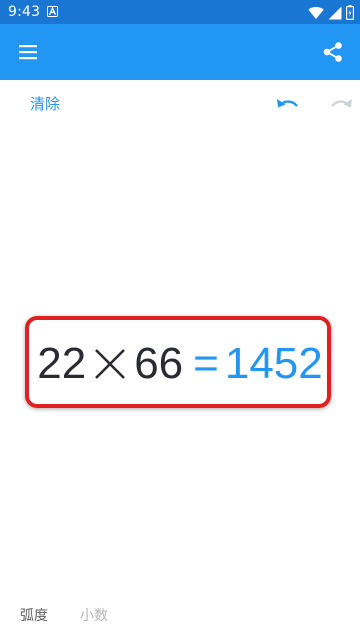  What do you see at coordinates (335, 14) in the screenshot?
I see `signal-icon` at bounding box center [335, 14].